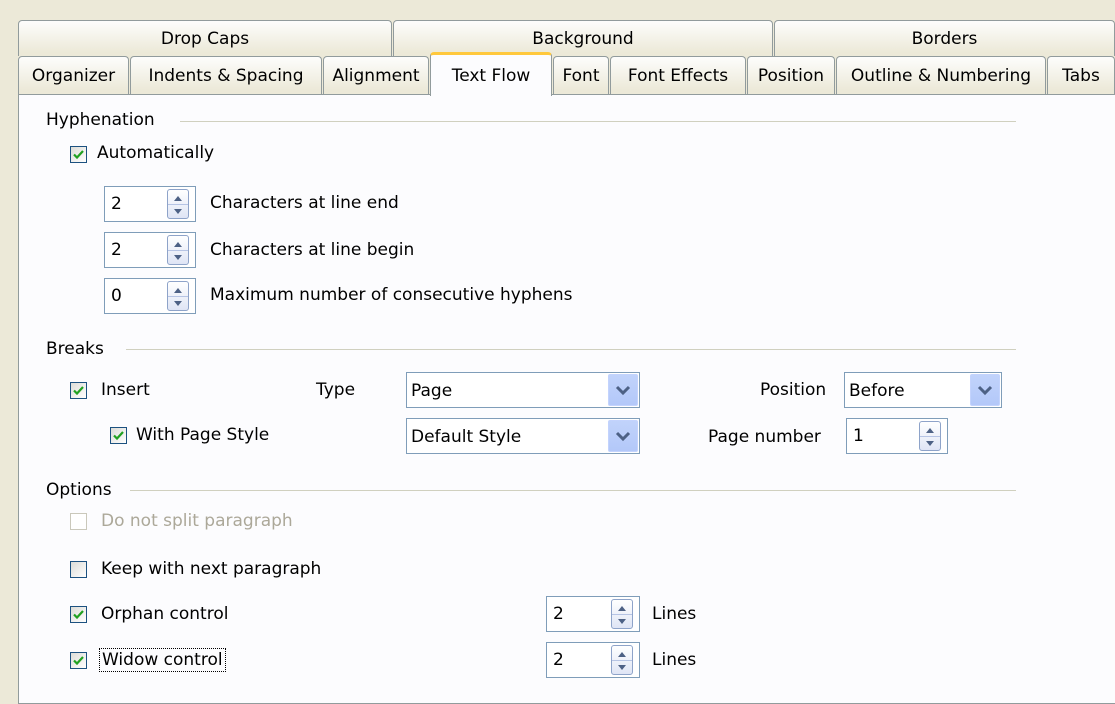 Image resolution: width=1115 pixels, height=704 pixels. I want to click on tab-position: Position, so click(791, 75).